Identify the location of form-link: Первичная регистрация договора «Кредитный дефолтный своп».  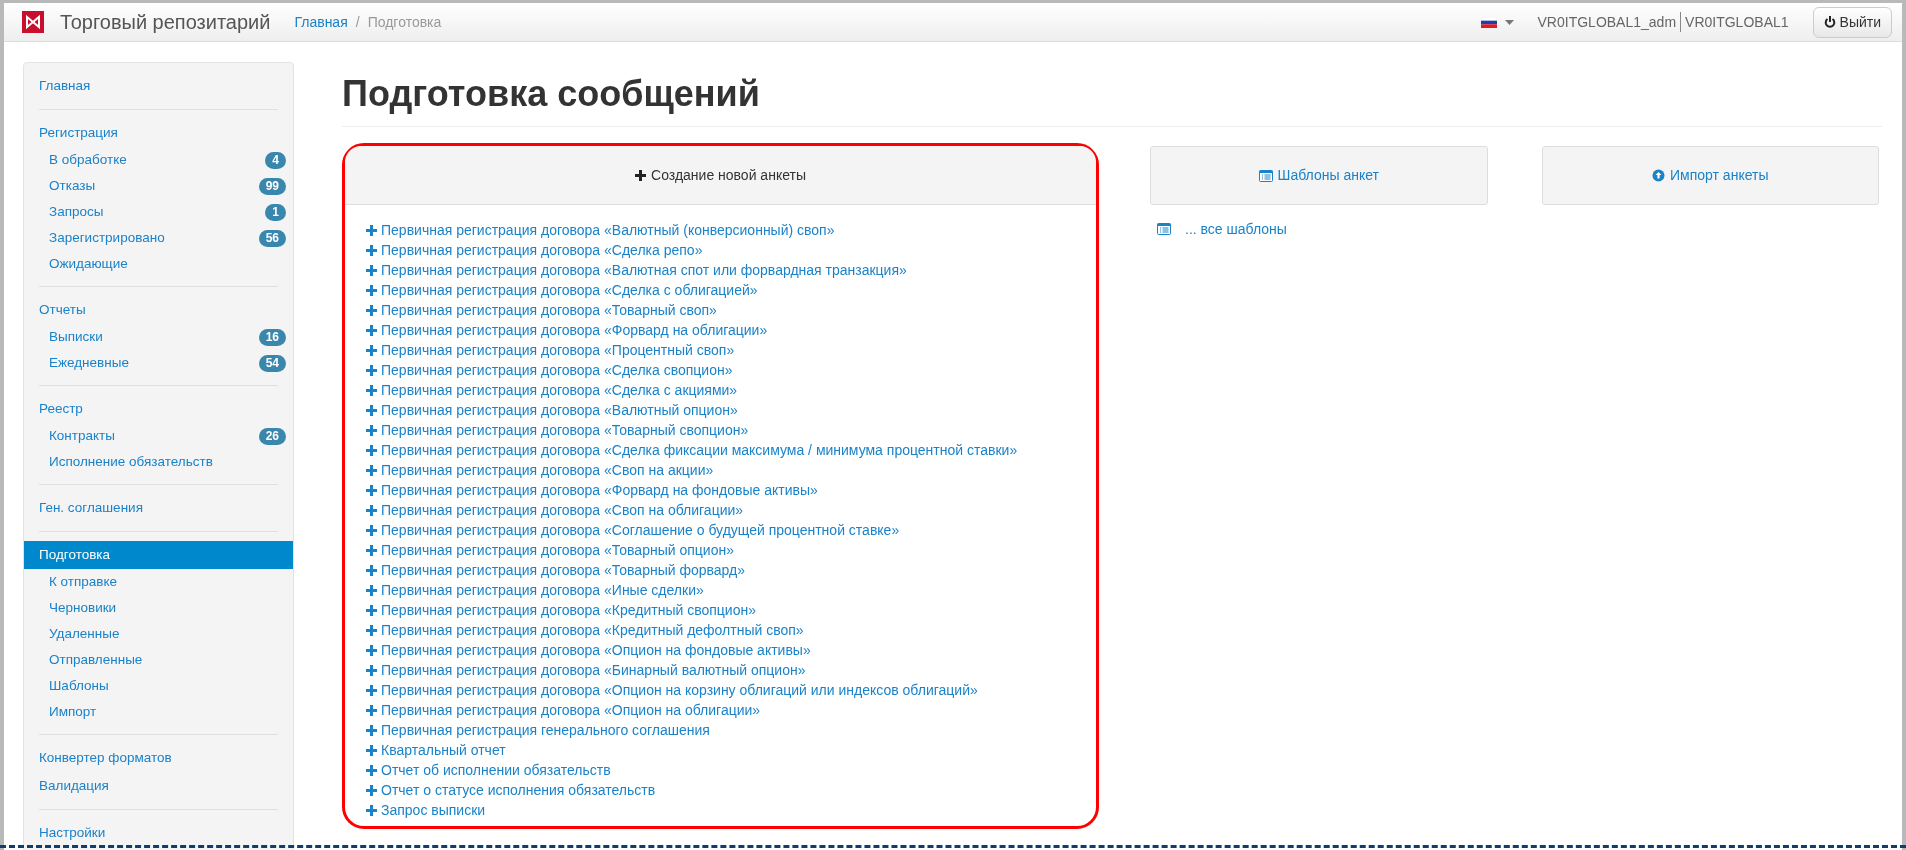
(592, 630).